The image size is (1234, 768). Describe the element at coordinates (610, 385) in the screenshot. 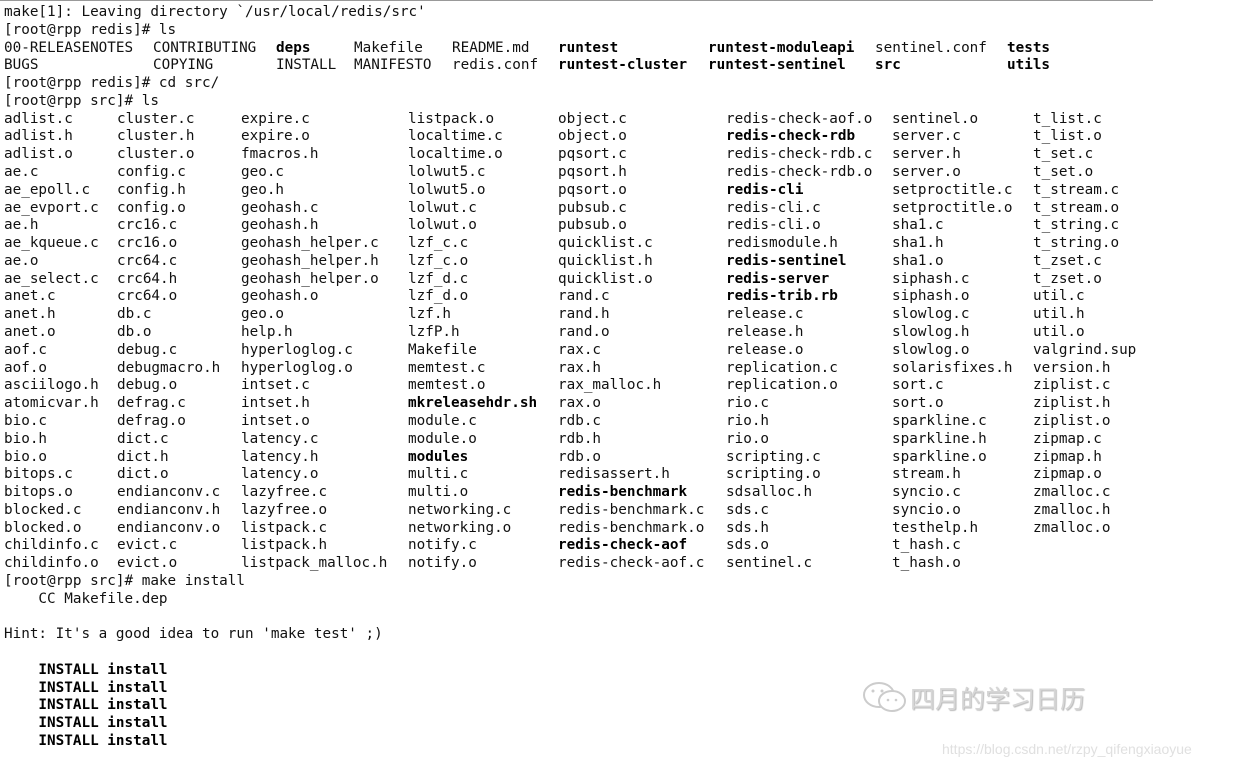

I see `file-entry: rax_malloc.h` at that location.